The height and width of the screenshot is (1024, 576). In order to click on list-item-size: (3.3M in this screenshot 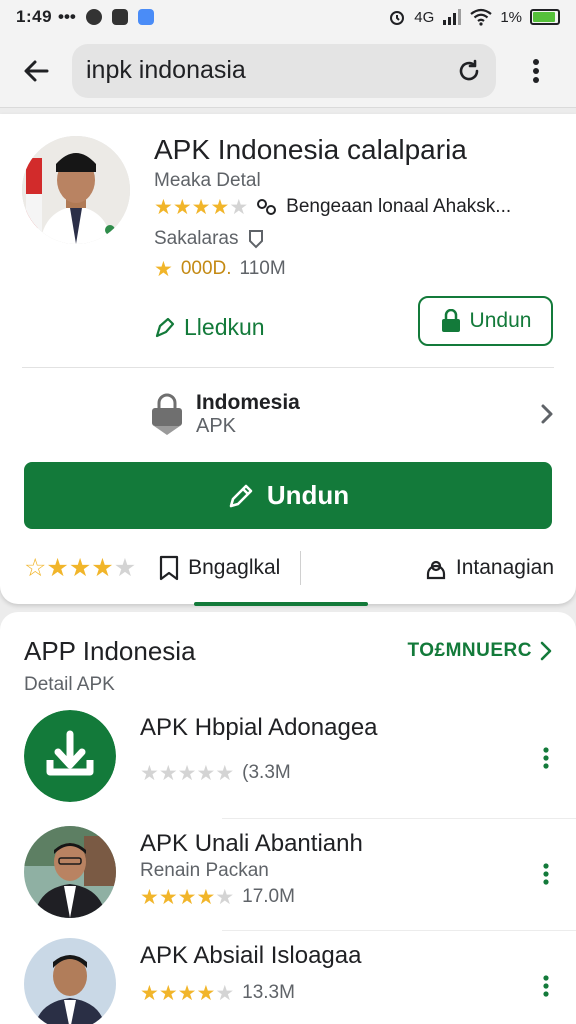, I will do `click(266, 772)`.